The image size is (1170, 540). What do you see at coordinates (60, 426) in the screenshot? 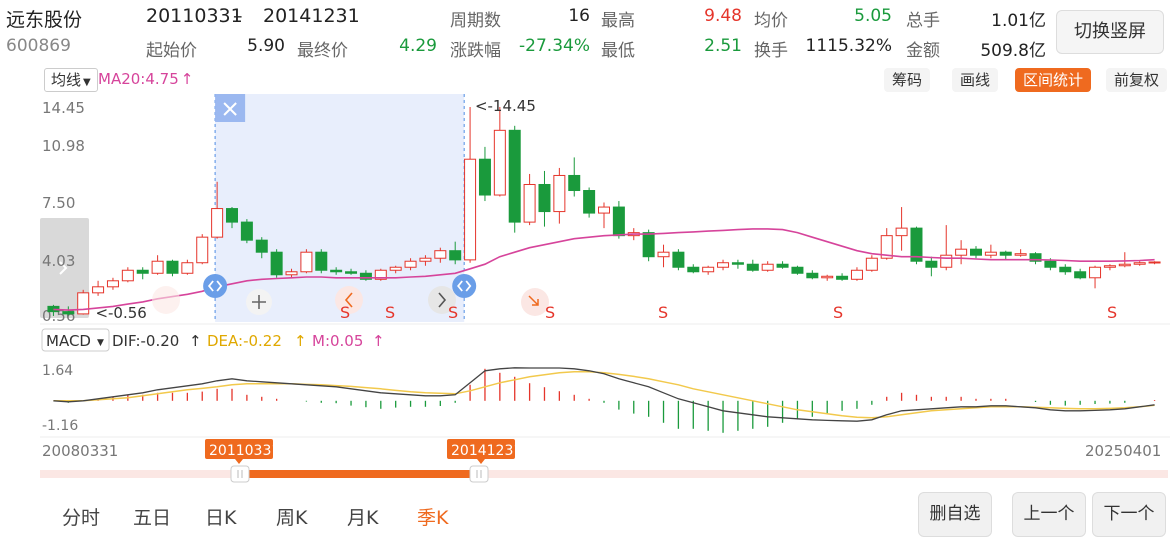
I see `macd-axis-label: -1.16` at bounding box center [60, 426].